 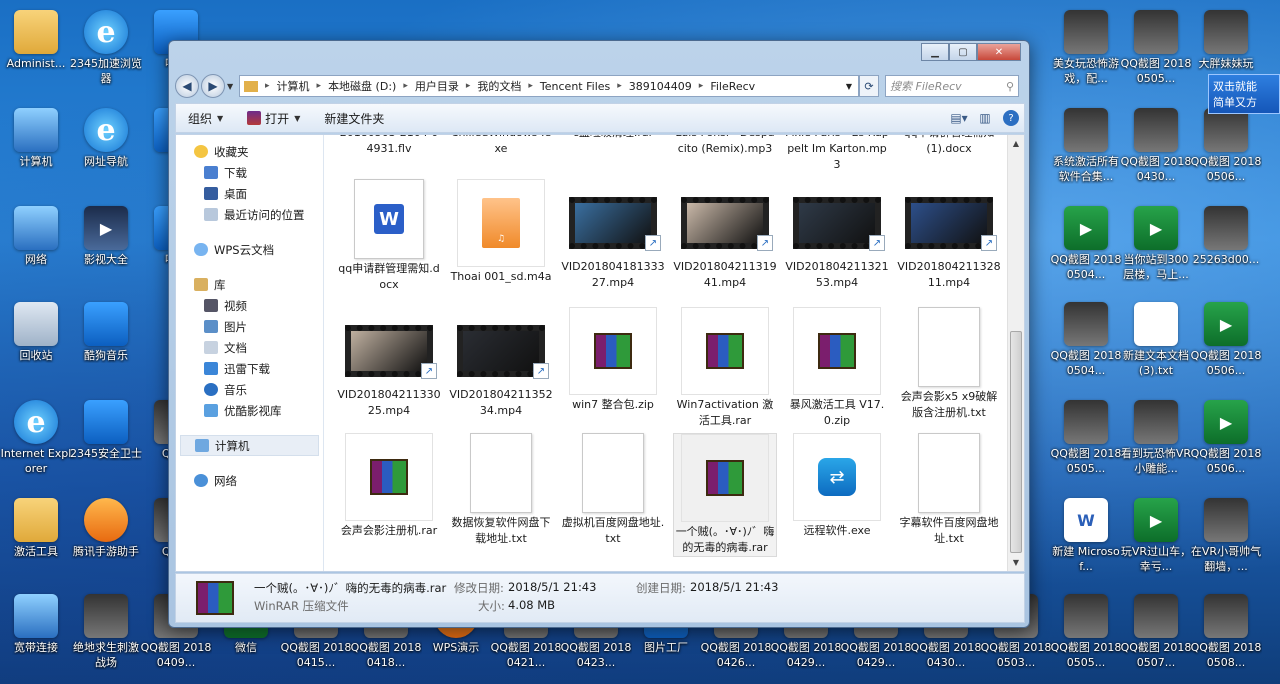 What do you see at coordinates (837, 235) in the screenshot?
I see `file-item: ↗ VID20180421132153.mp4` at bounding box center [837, 235].